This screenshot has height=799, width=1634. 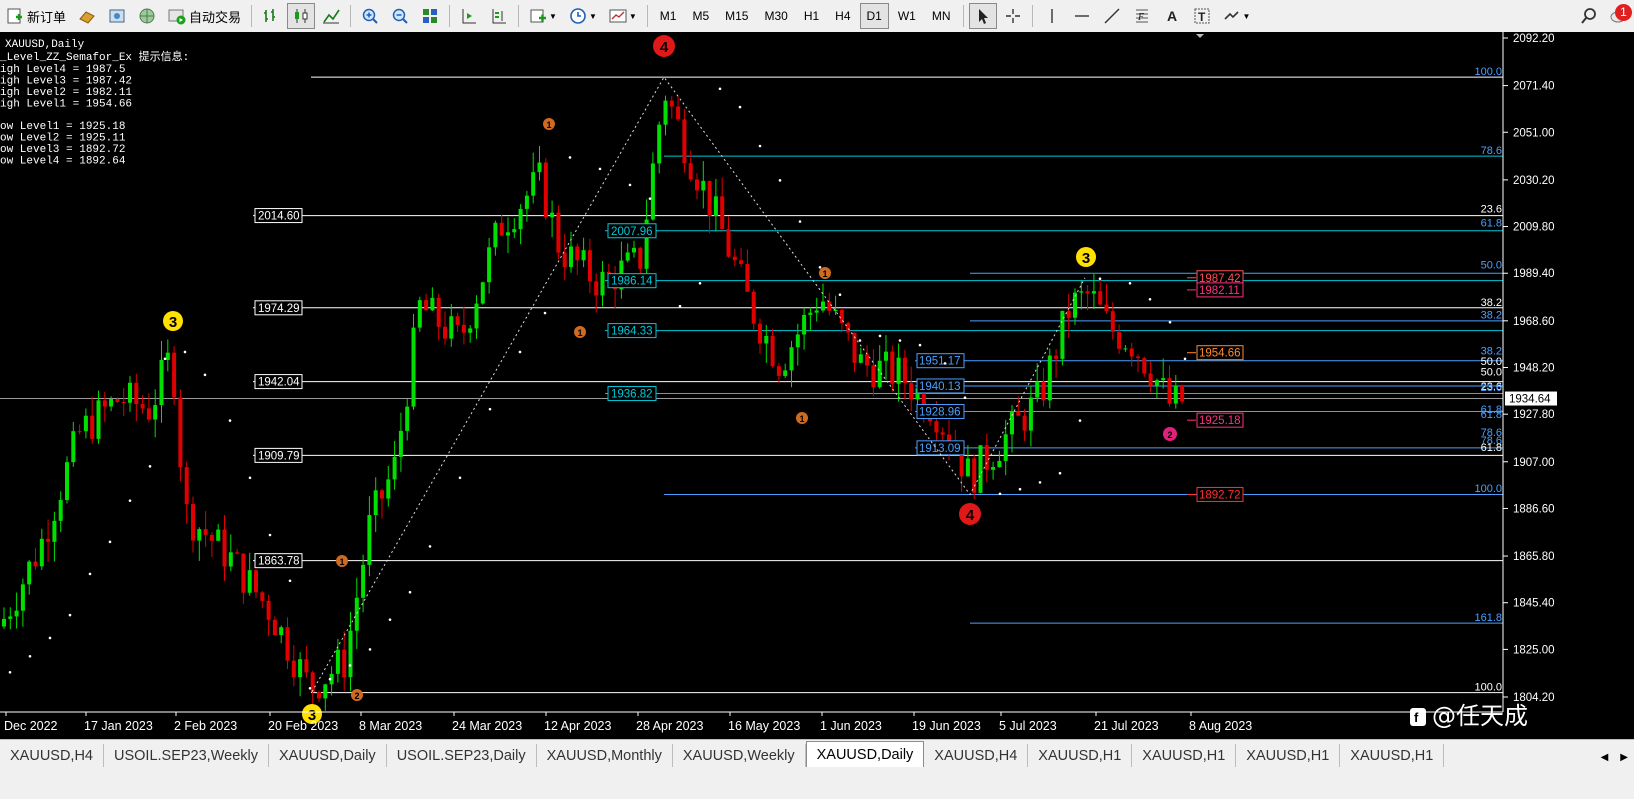 I want to click on auto-trade-button: 自动交易, so click(x=204, y=16).